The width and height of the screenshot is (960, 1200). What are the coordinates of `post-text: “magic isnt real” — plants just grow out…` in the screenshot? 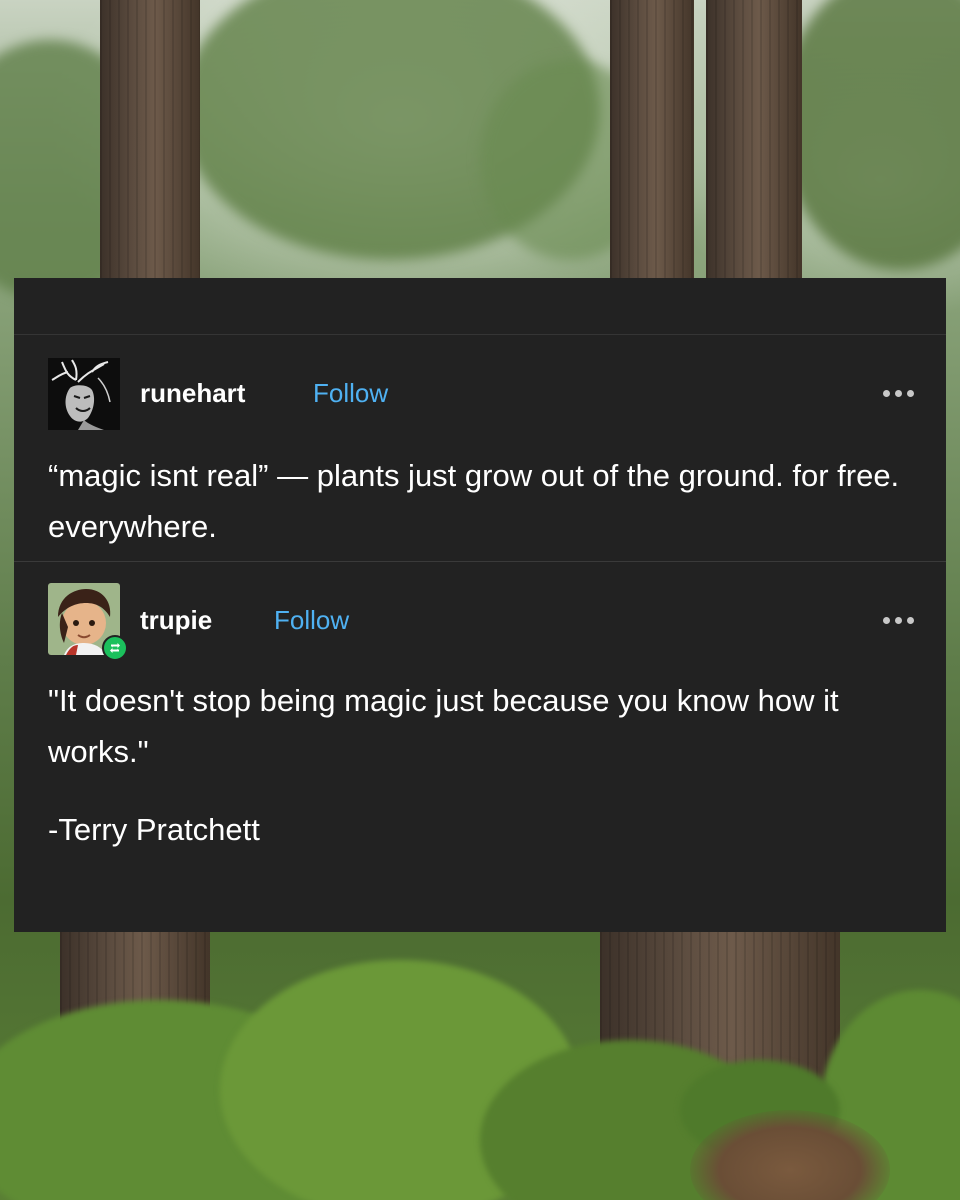 It's located at (474, 501).